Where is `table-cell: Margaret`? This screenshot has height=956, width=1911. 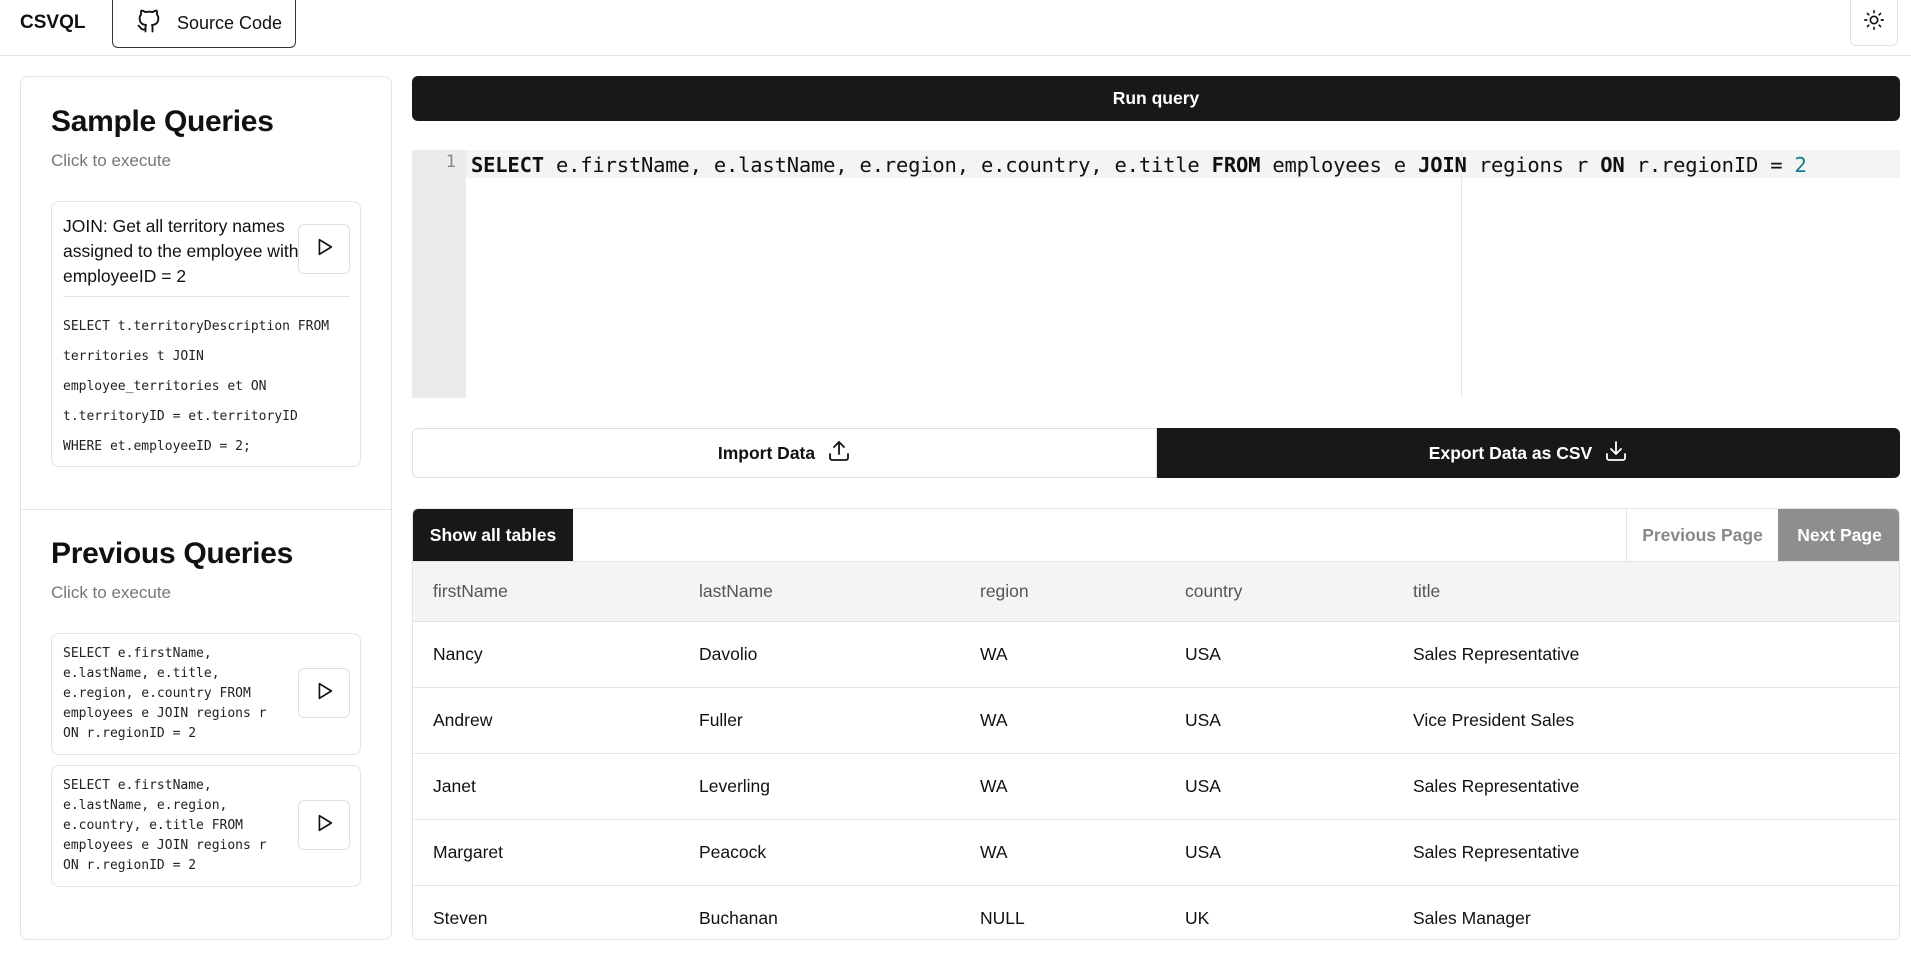
table-cell: Margaret is located at coordinates (546, 852).